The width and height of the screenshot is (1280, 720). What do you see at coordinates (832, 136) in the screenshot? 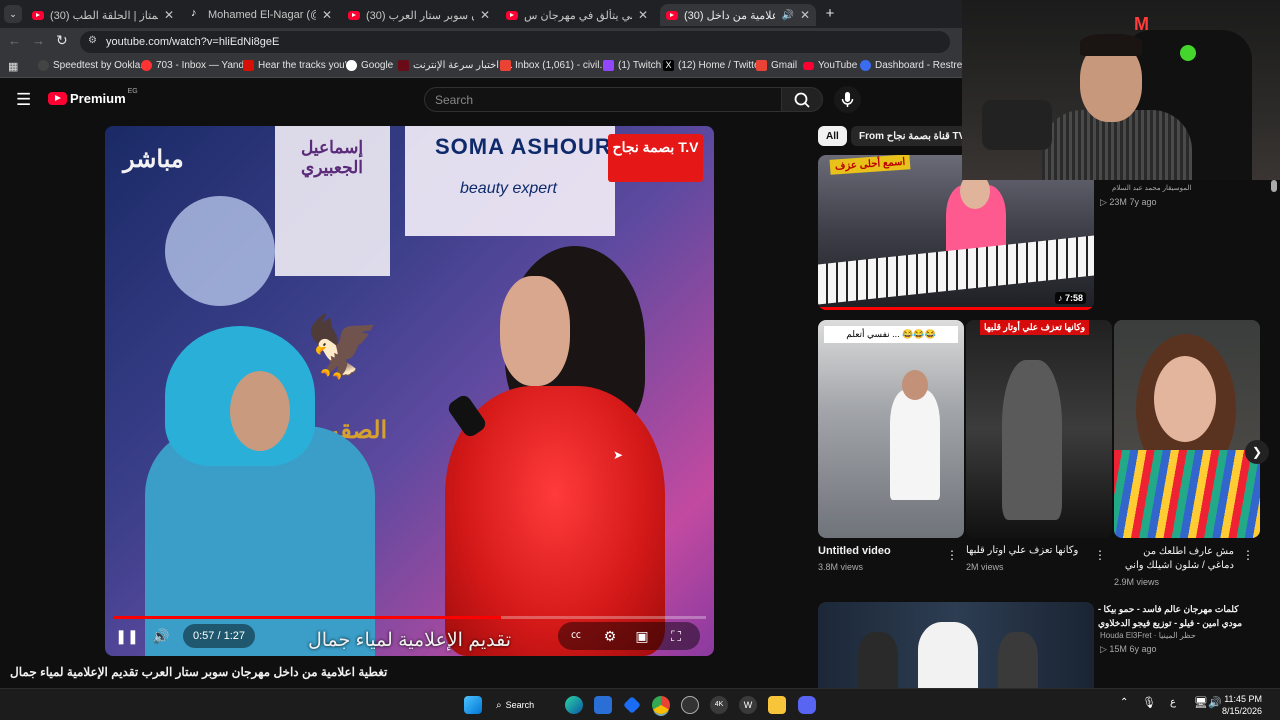
I see `chip-all: All` at bounding box center [832, 136].